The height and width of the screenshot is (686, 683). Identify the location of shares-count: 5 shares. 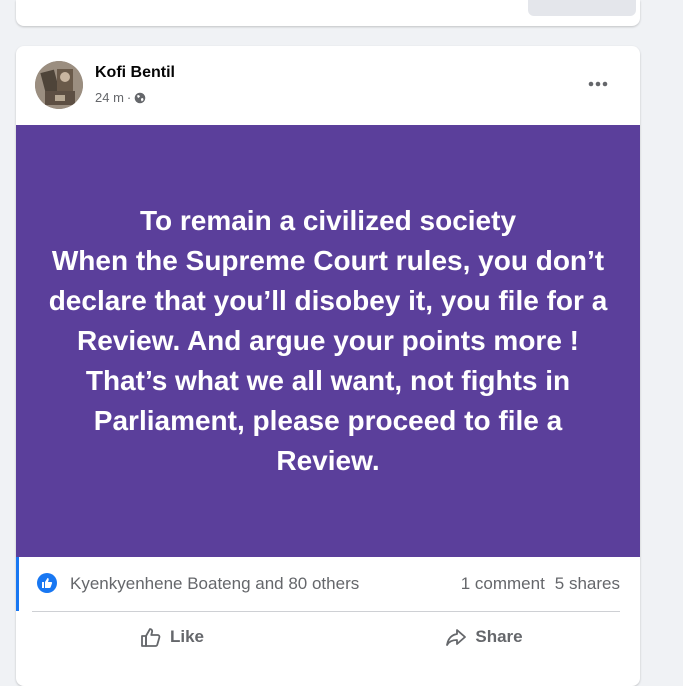
(587, 584).